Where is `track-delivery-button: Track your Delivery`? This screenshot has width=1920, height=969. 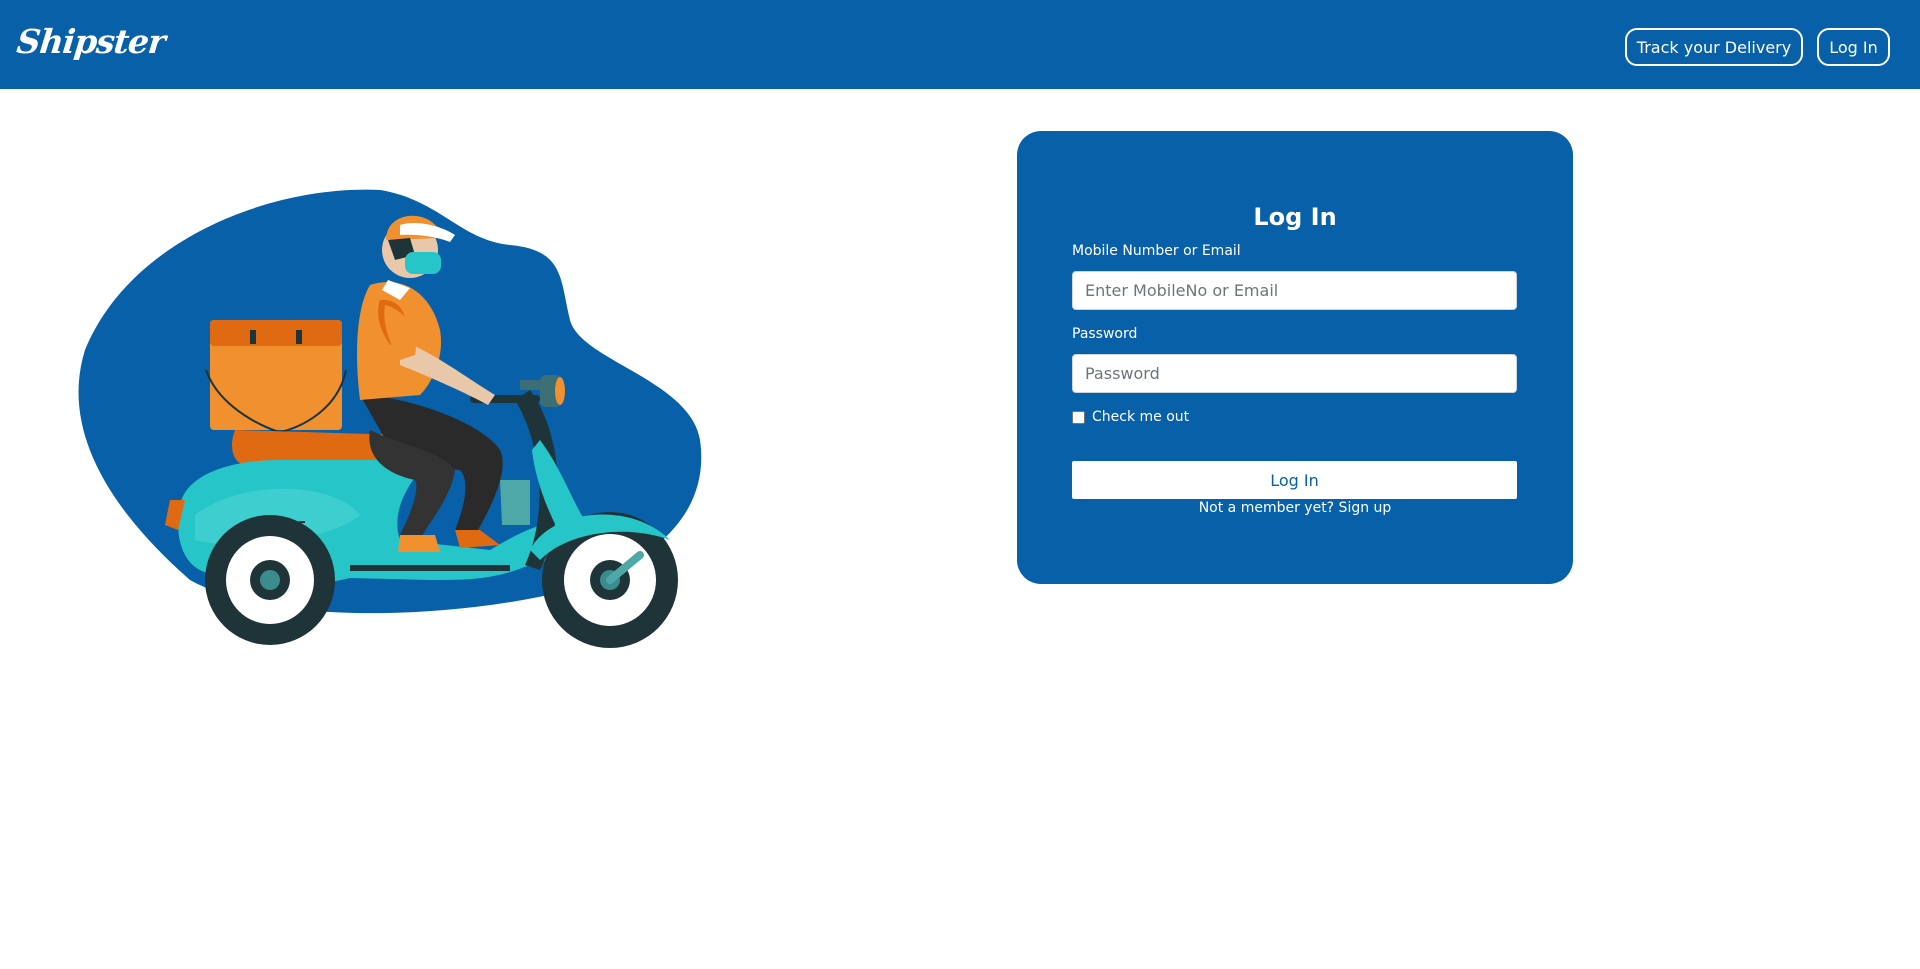 track-delivery-button: Track your Delivery is located at coordinates (1714, 47).